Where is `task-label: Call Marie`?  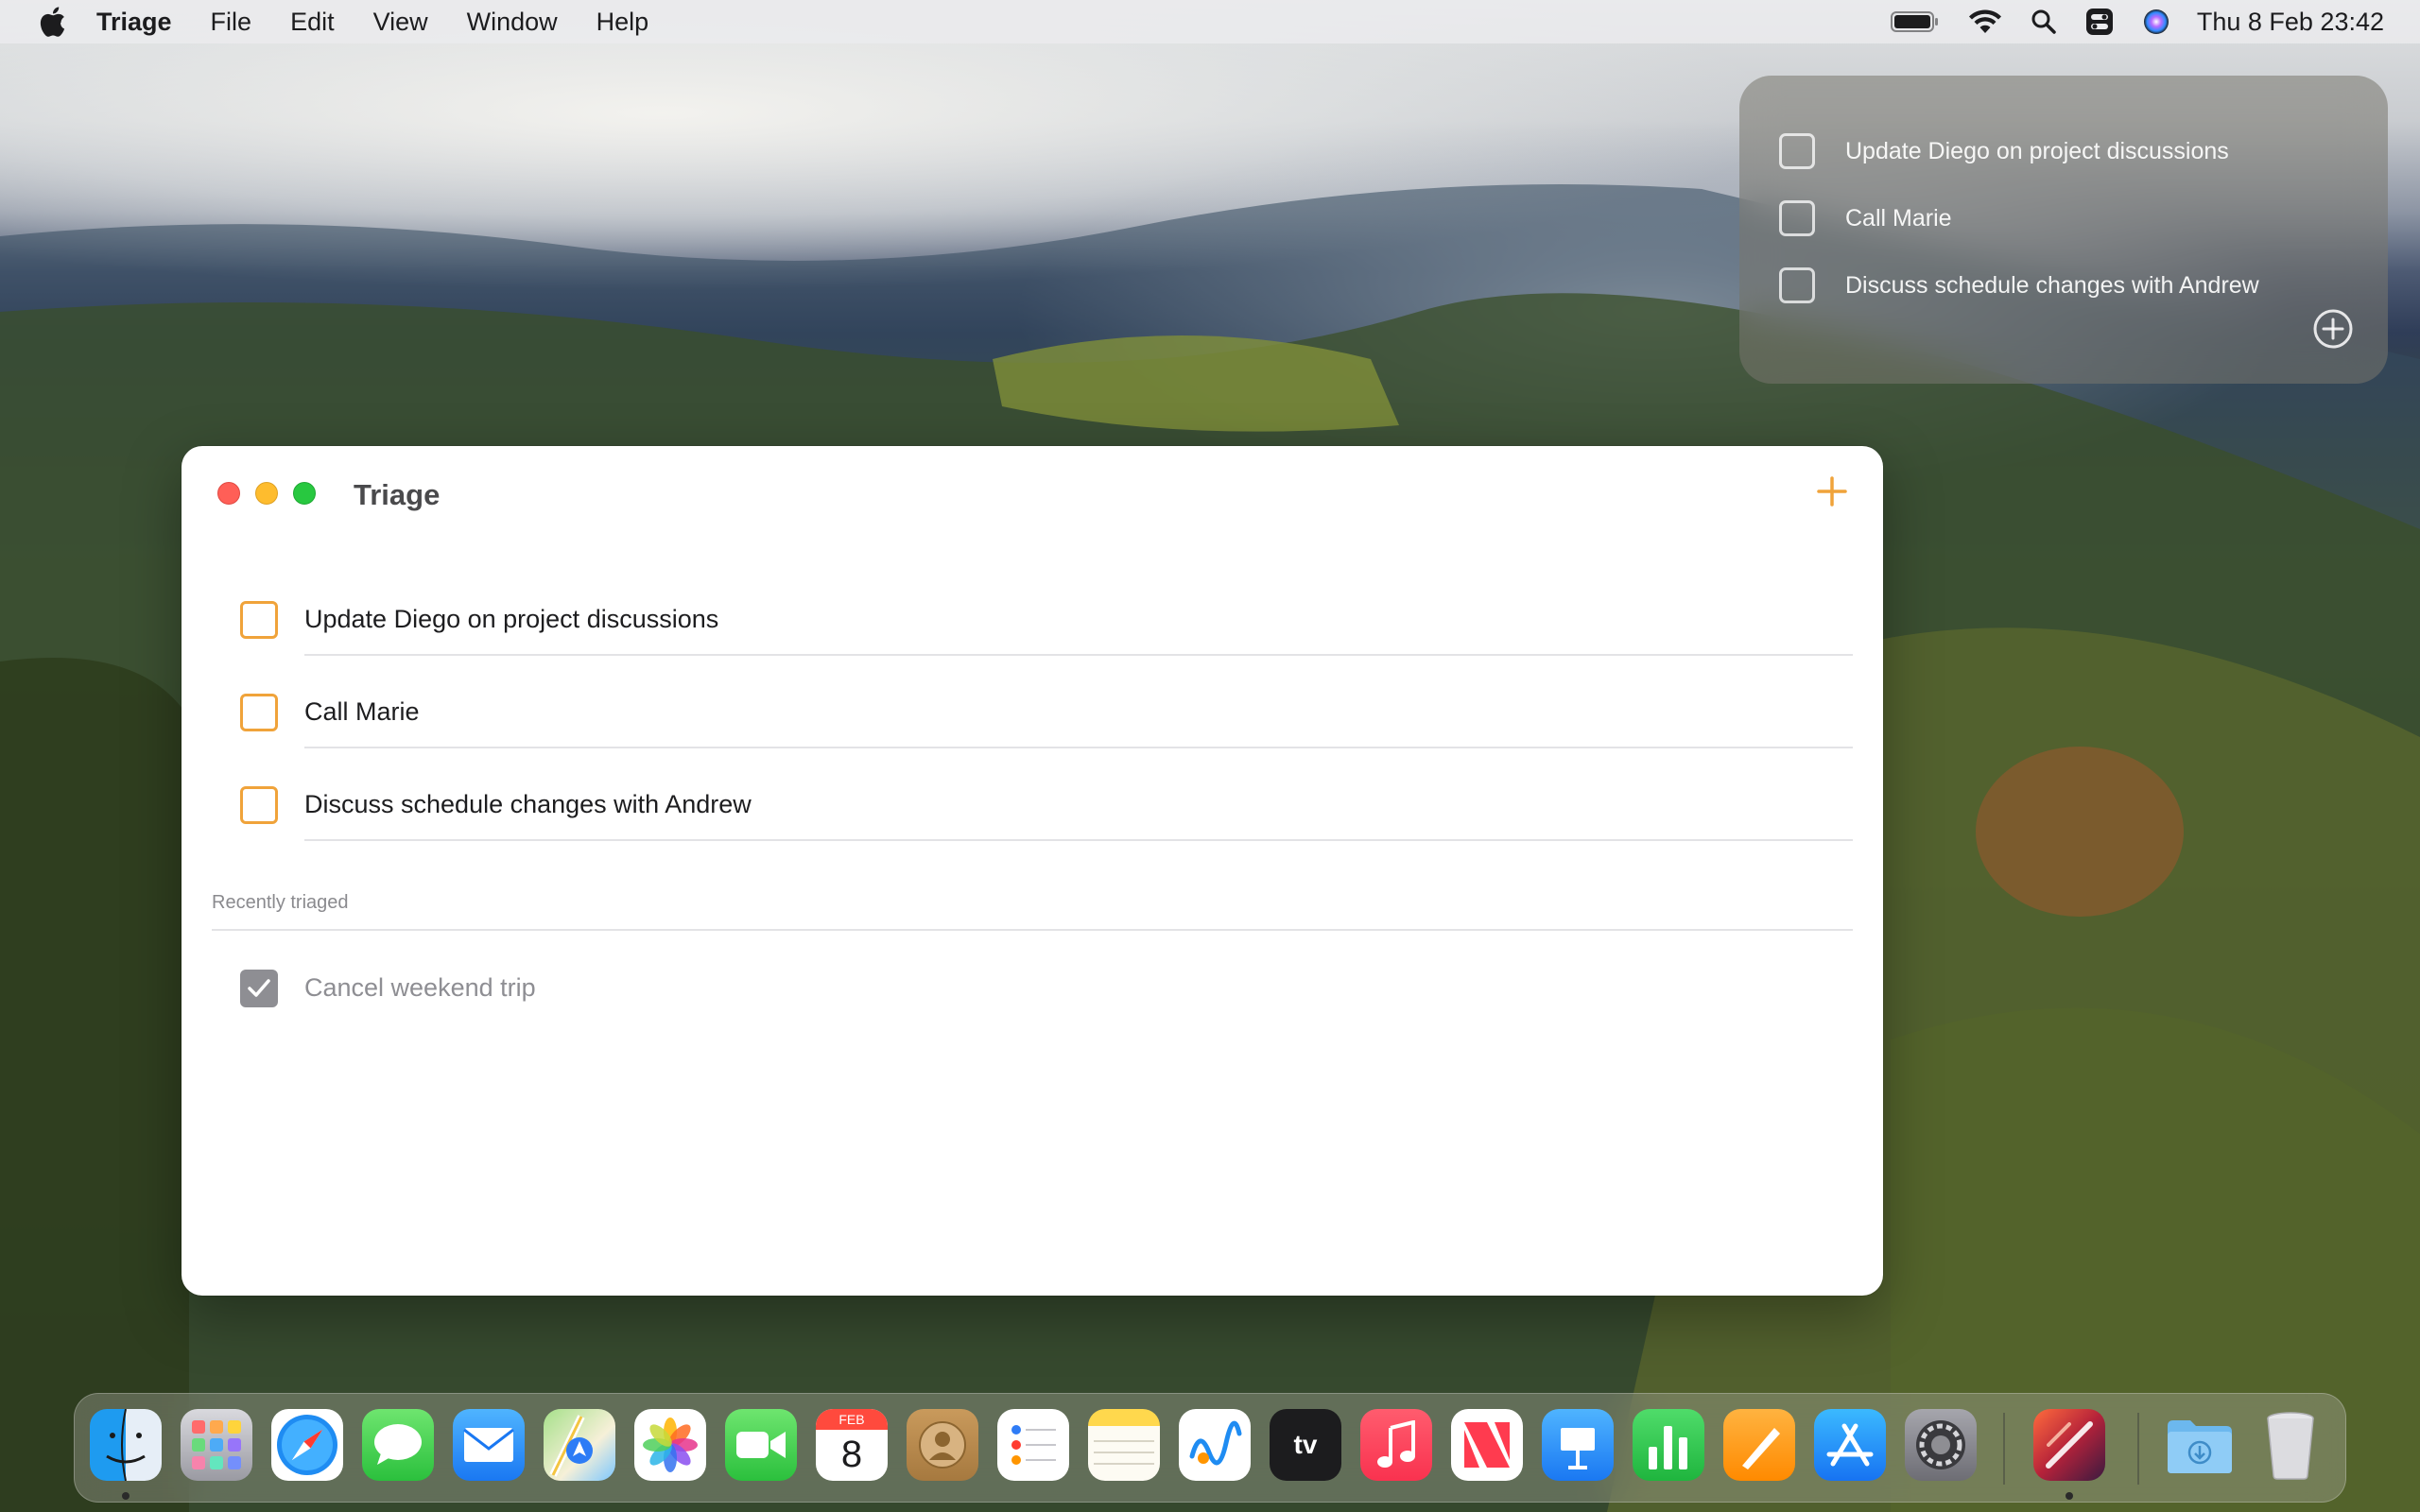
task-label: Call Marie is located at coordinates (362, 712).